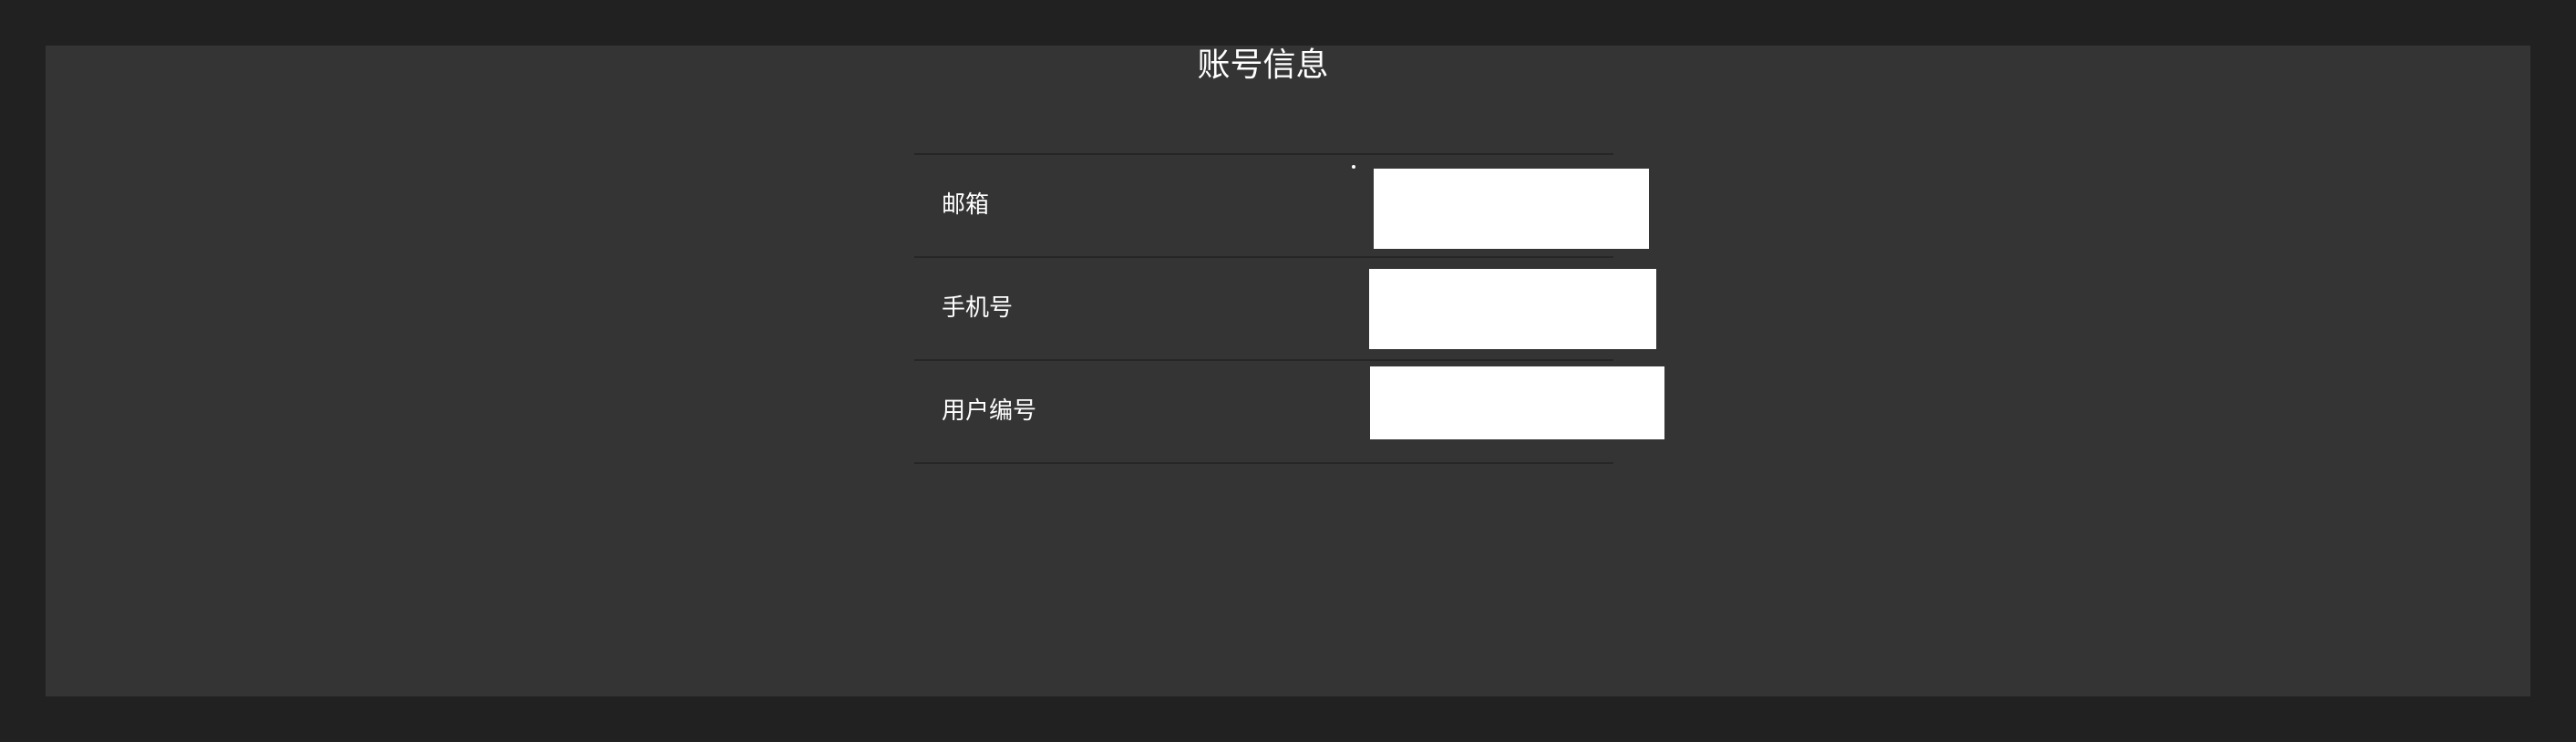 The width and height of the screenshot is (2576, 742). What do you see at coordinates (978, 308) in the screenshot?
I see `phone-label: 手机号` at bounding box center [978, 308].